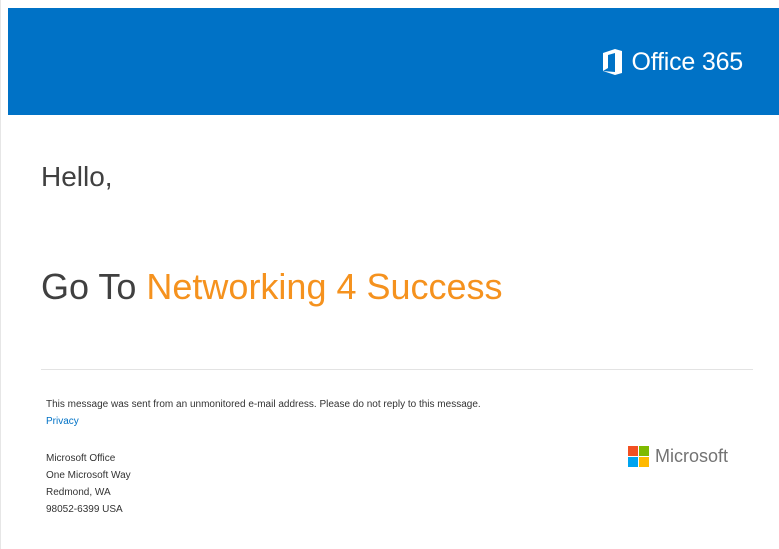 The height and width of the screenshot is (549, 779). What do you see at coordinates (94, 286) in the screenshot?
I see `headline-prefix: Go To` at bounding box center [94, 286].